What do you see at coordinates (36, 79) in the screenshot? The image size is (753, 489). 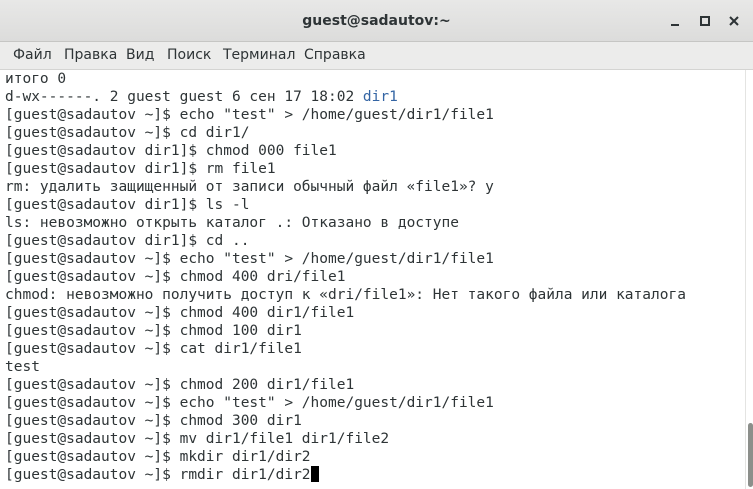 I see `terminal-line: итого 0` at bounding box center [36, 79].